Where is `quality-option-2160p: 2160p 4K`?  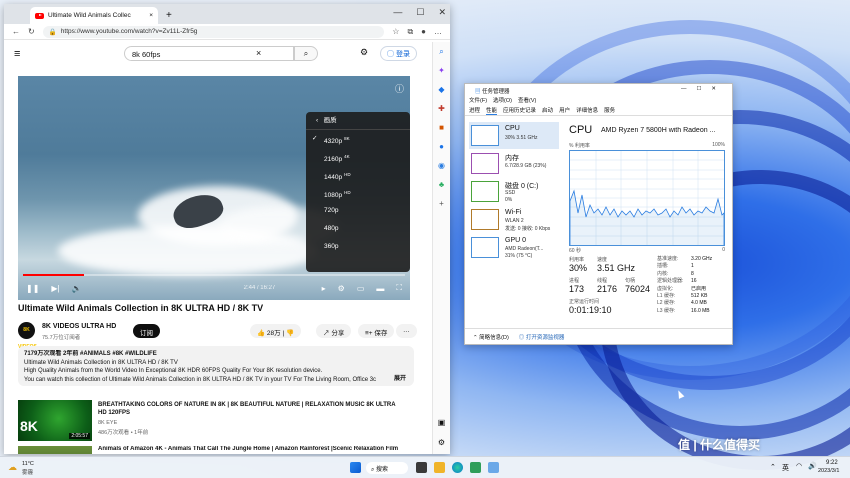
quality-option-2160p: 2160p 4K is located at coordinates (358, 157).